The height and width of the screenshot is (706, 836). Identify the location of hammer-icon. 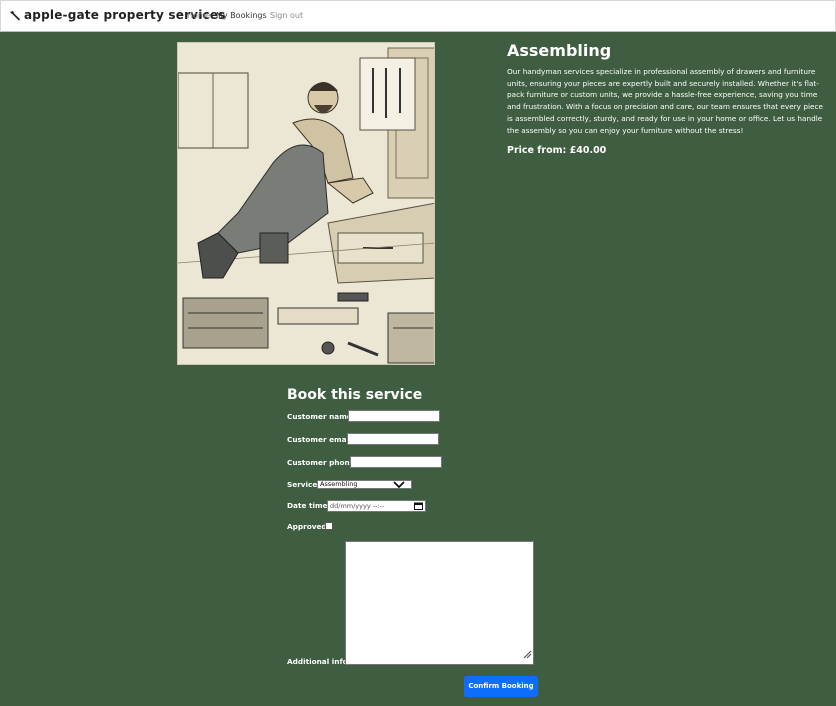
(14, 15).